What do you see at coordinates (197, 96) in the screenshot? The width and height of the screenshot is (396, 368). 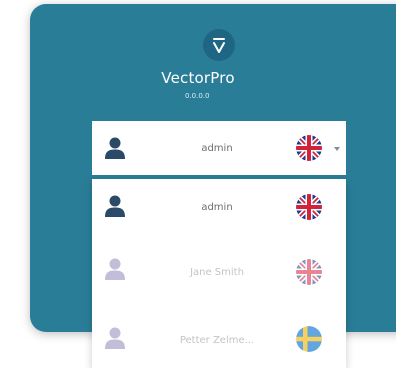 I see `app-version: 0.0.0.0` at bounding box center [197, 96].